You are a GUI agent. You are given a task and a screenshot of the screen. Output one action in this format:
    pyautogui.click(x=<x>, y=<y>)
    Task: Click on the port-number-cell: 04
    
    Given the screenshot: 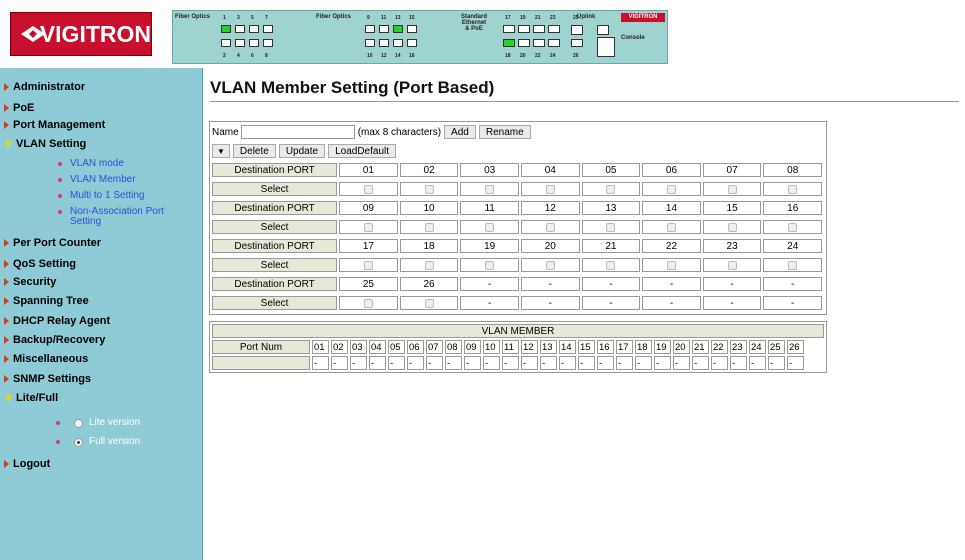 What is the action you would take?
    pyautogui.click(x=550, y=170)
    